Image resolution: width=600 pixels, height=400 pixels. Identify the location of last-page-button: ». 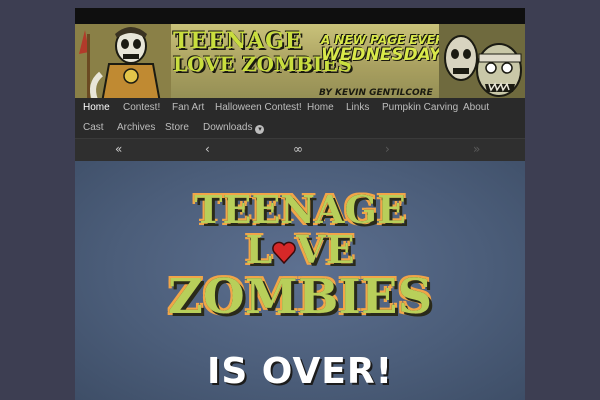
(477, 149).